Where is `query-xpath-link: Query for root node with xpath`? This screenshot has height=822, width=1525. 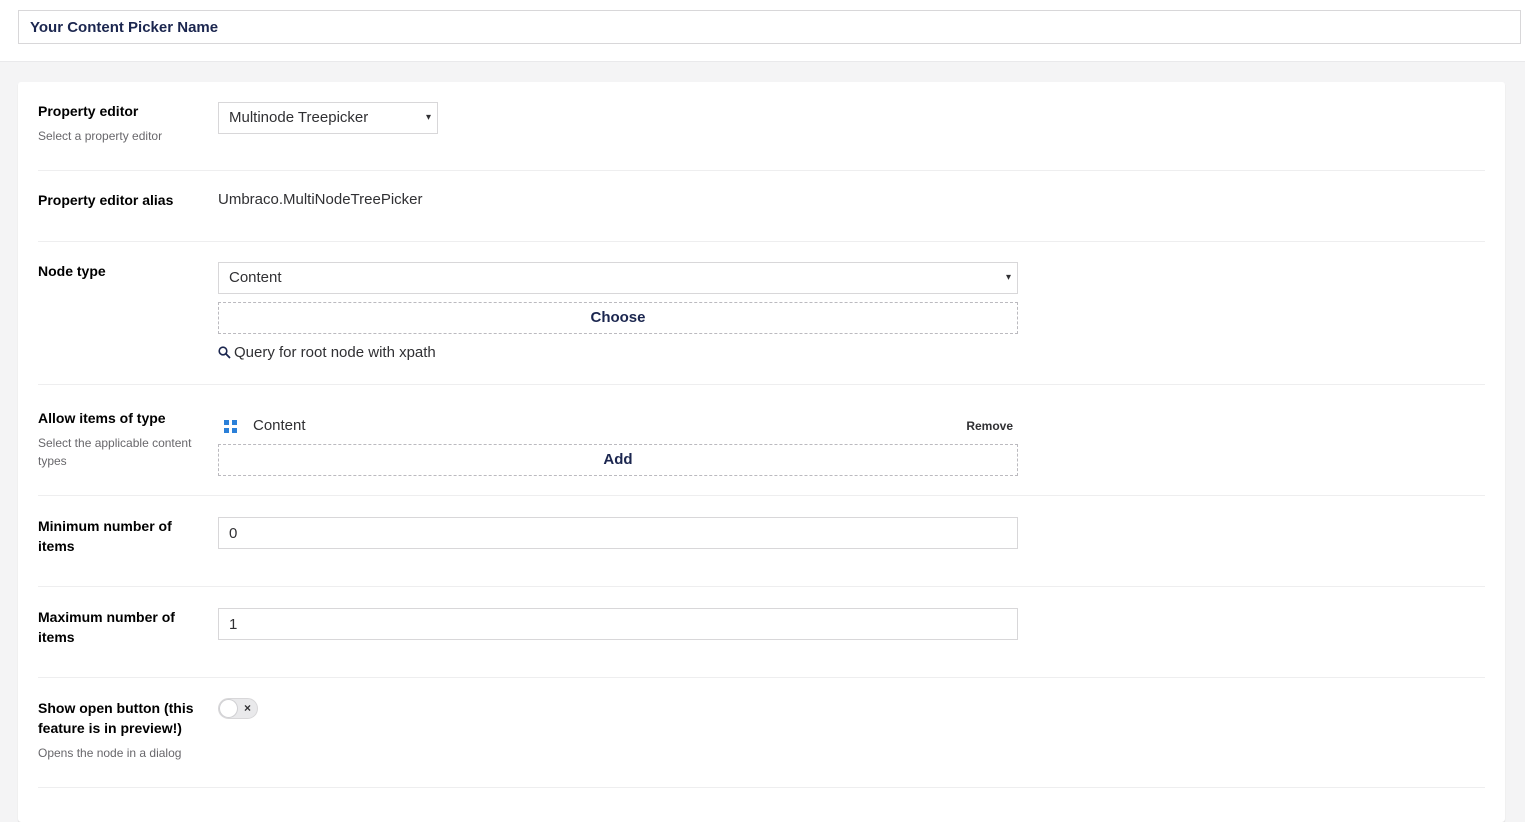 query-xpath-link: Query for root node with xpath is located at coordinates (327, 353).